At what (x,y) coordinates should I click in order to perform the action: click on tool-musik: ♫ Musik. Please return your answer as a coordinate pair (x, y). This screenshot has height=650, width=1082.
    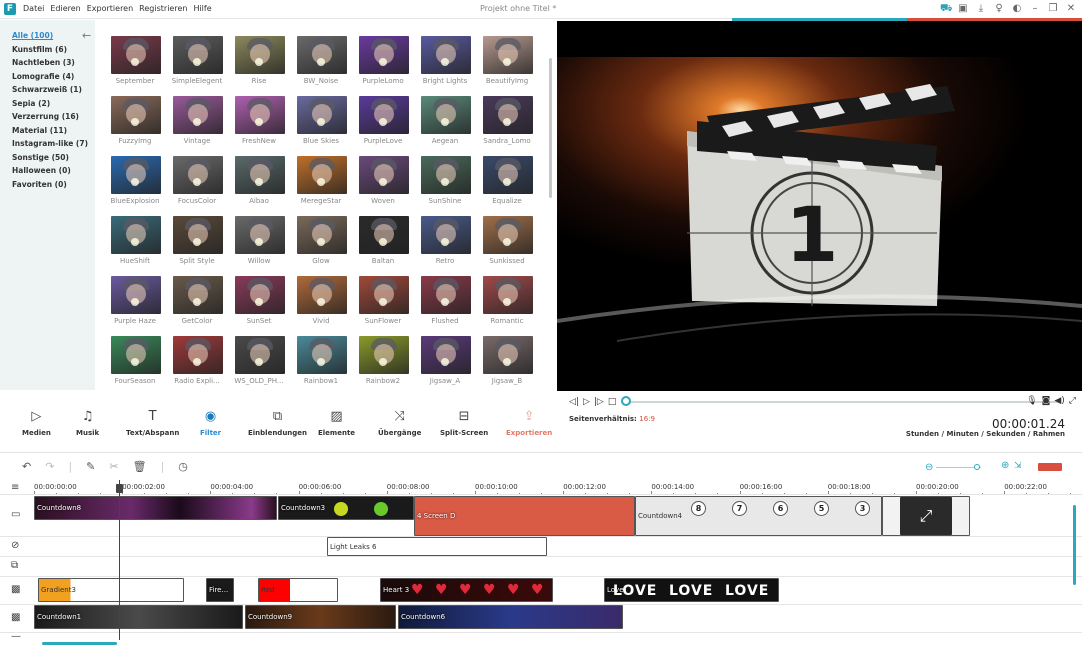
    Looking at the image, I should click on (87, 423).